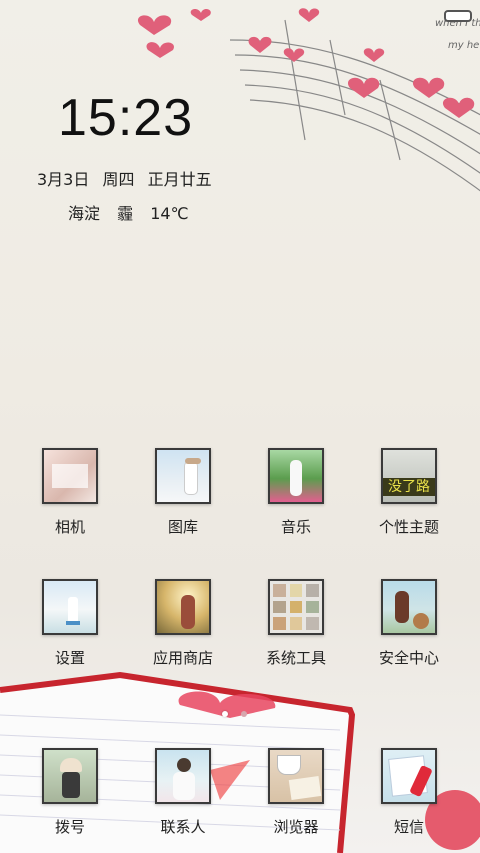  I want to click on app-gallery: 图库, so click(183, 492).